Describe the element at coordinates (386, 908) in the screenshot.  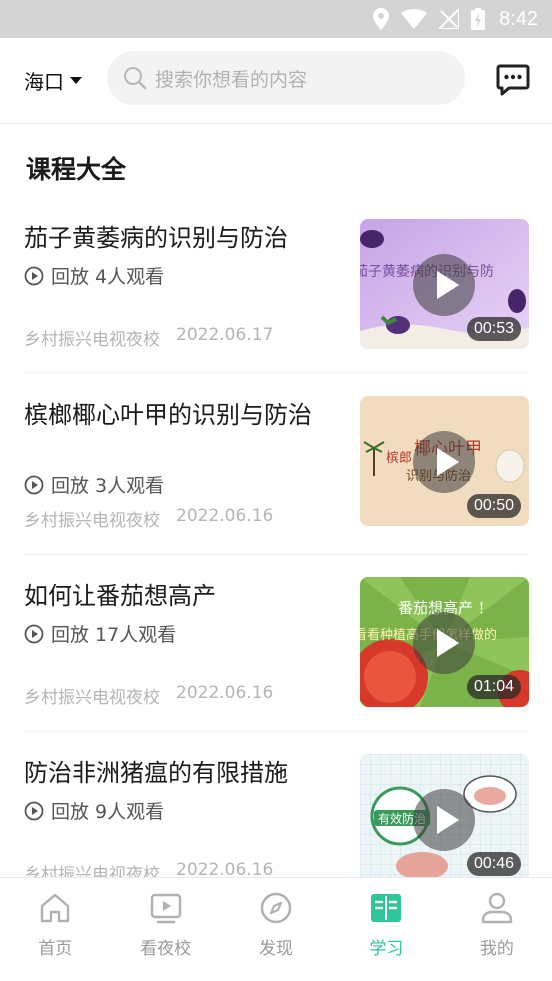
I see `book-icon` at that location.